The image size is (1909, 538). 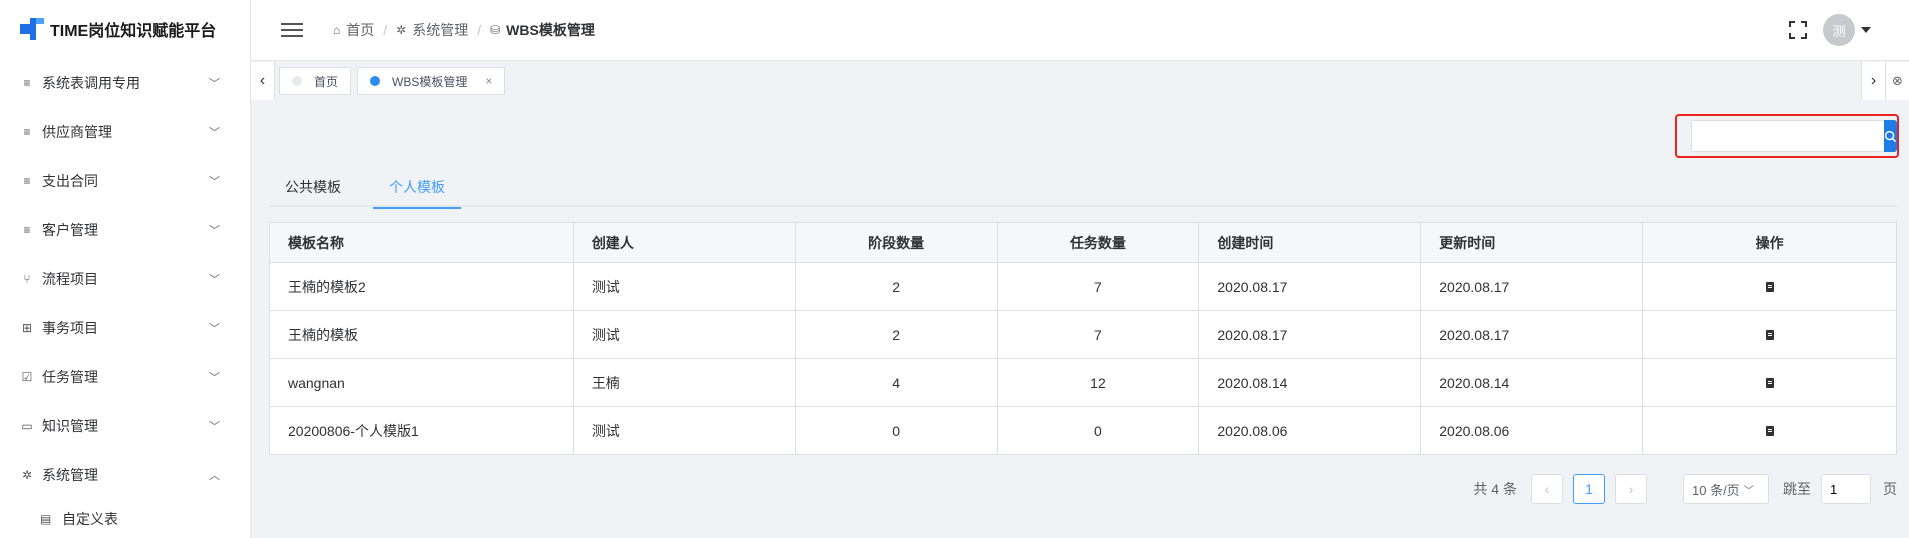 I want to click on sidebar-item-label: 事务项目, so click(x=70, y=327).